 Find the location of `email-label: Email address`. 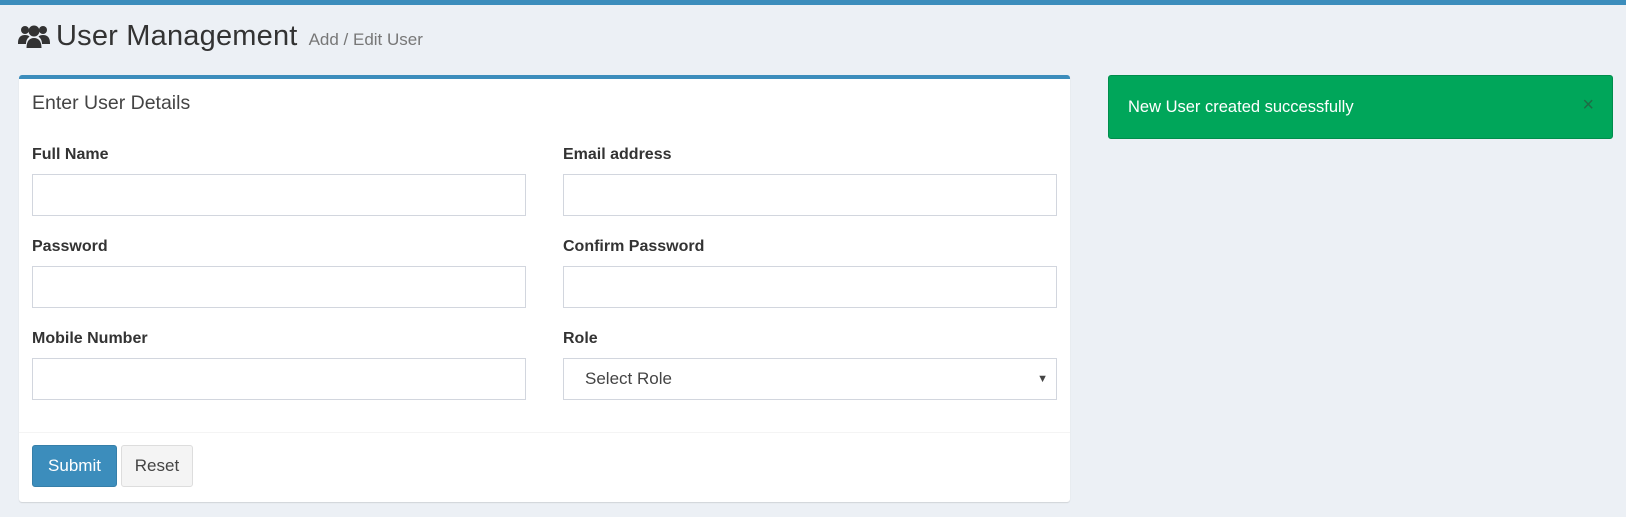

email-label: Email address is located at coordinates (617, 154).